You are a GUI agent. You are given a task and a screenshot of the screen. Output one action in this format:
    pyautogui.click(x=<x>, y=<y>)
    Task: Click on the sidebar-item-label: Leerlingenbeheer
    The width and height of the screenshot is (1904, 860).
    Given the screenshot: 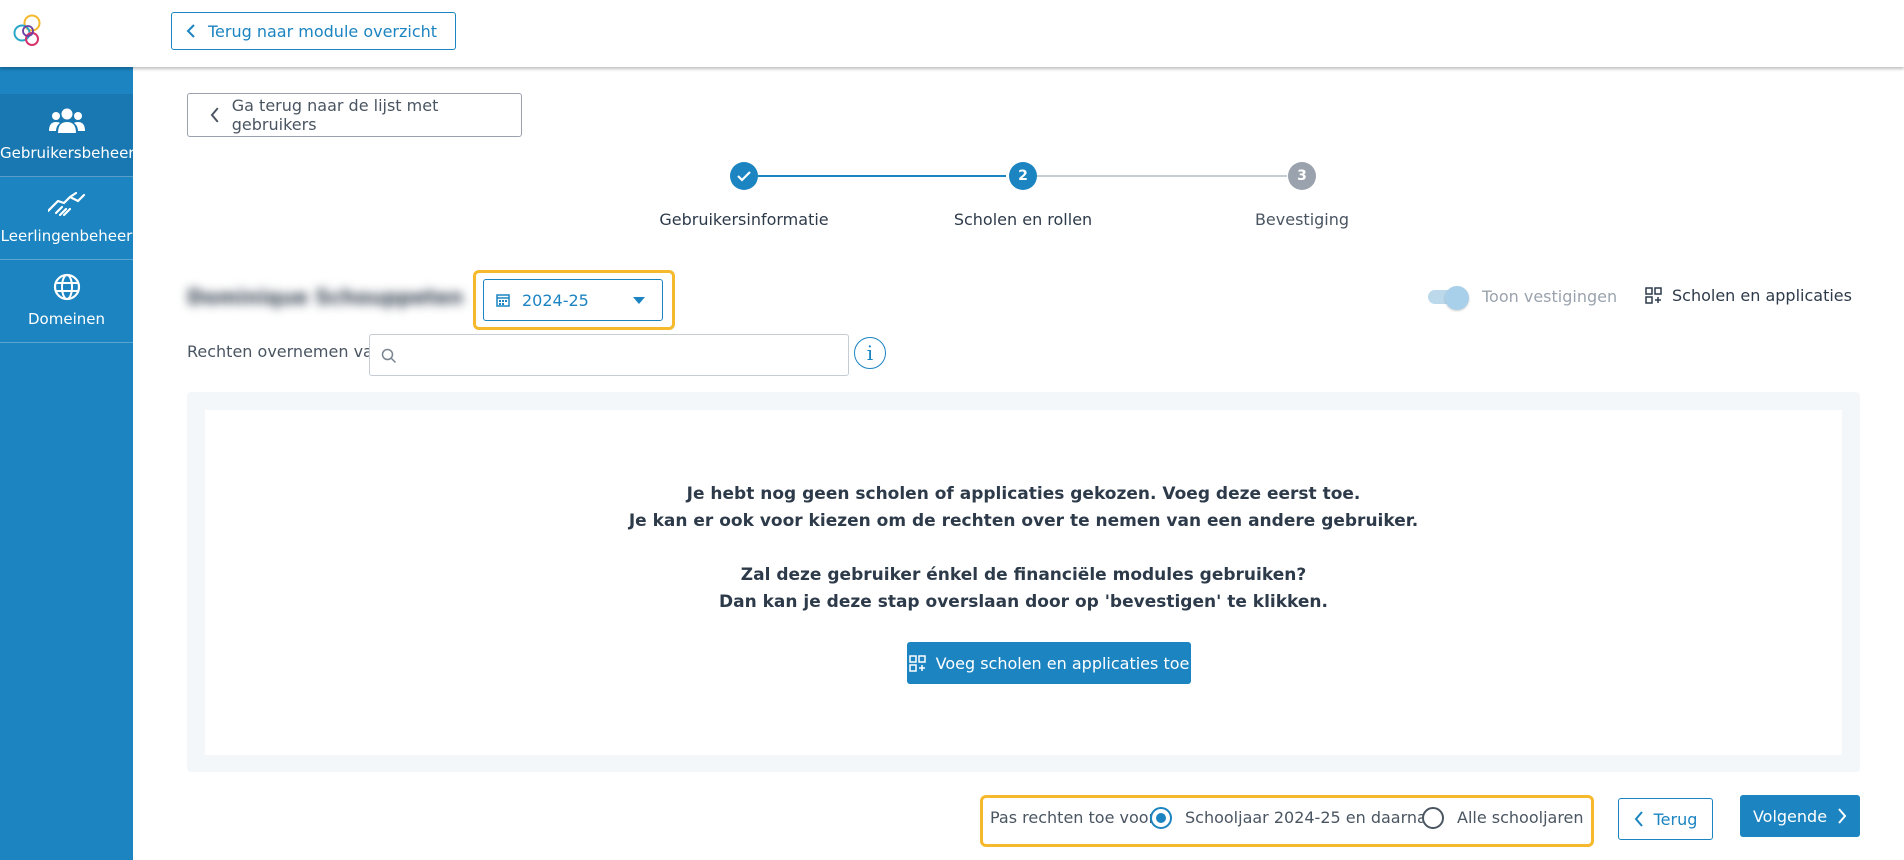 What is the action you would take?
    pyautogui.click(x=66, y=236)
    